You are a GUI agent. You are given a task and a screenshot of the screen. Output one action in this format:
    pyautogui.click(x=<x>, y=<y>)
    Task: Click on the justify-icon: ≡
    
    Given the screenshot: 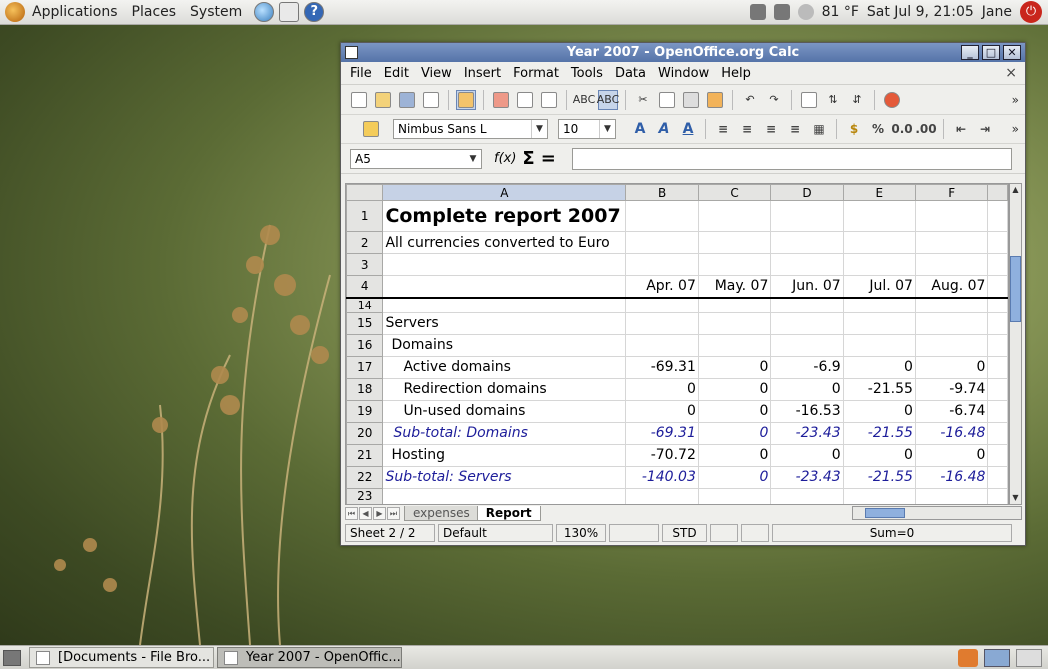 What is the action you would take?
    pyautogui.click(x=795, y=129)
    